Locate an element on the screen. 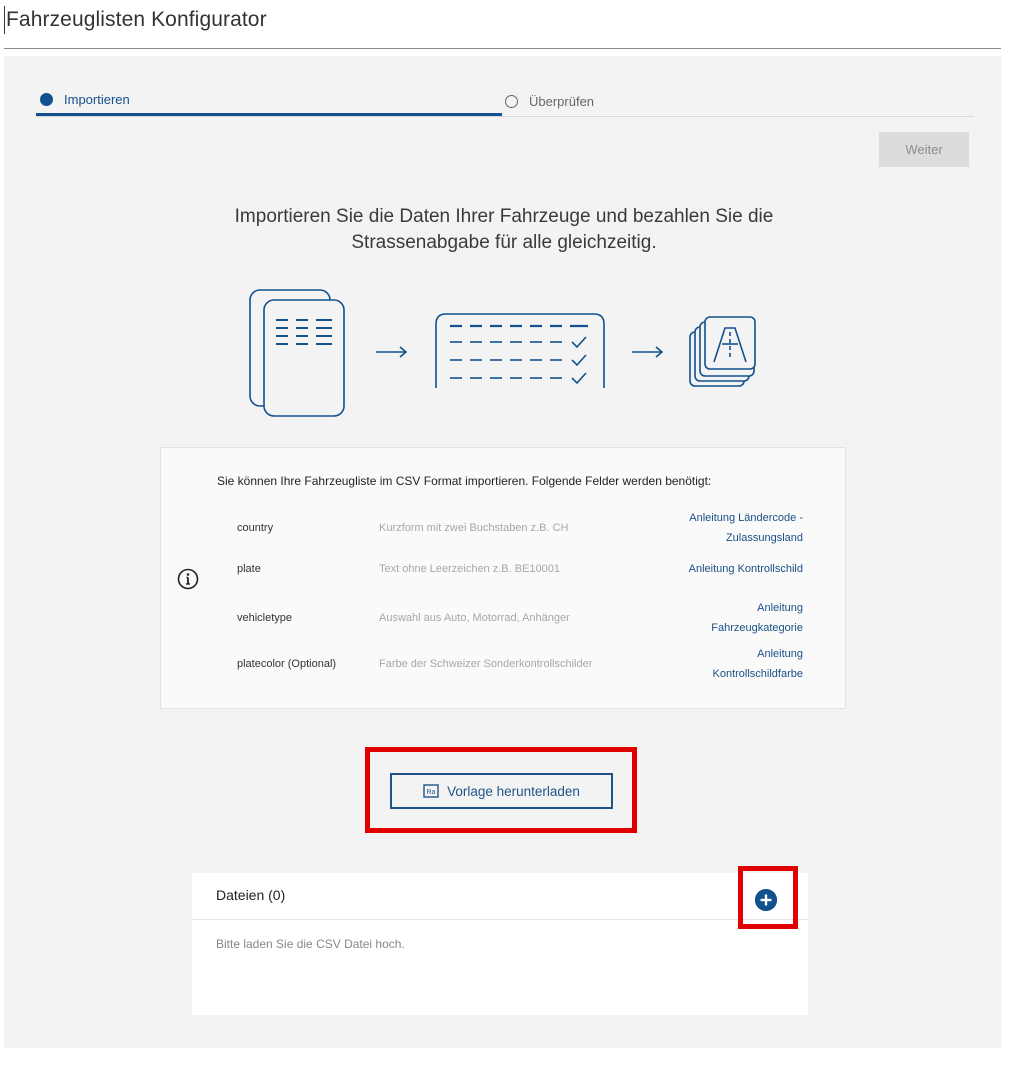  field-help-link: Anleitung Ländercode - Zulassungsland is located at coordinates (733, 528).